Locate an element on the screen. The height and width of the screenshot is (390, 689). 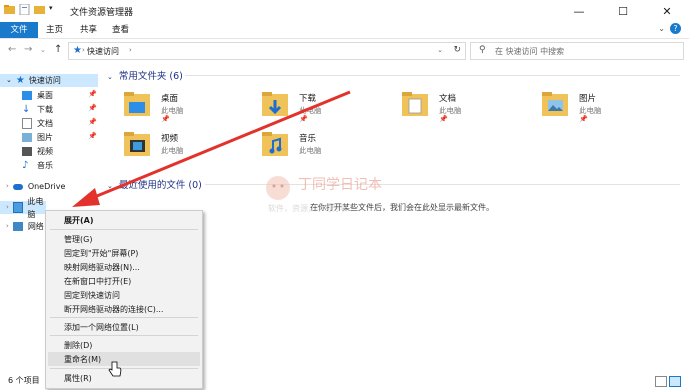
menu-item-manage: 管理(G) is located at coordinates (78, 239).